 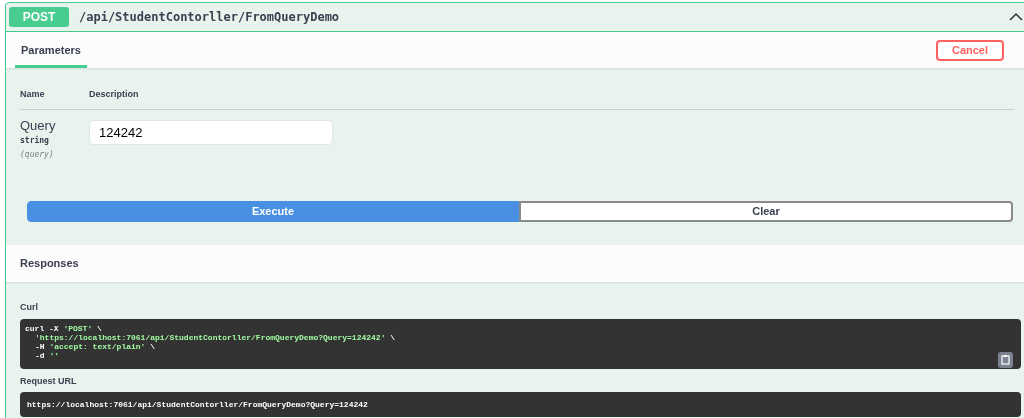 What do you see at coordinates (211, 132) in the screenshot?
I see `parameter-input: 124242` at bounding box center [211, 132].